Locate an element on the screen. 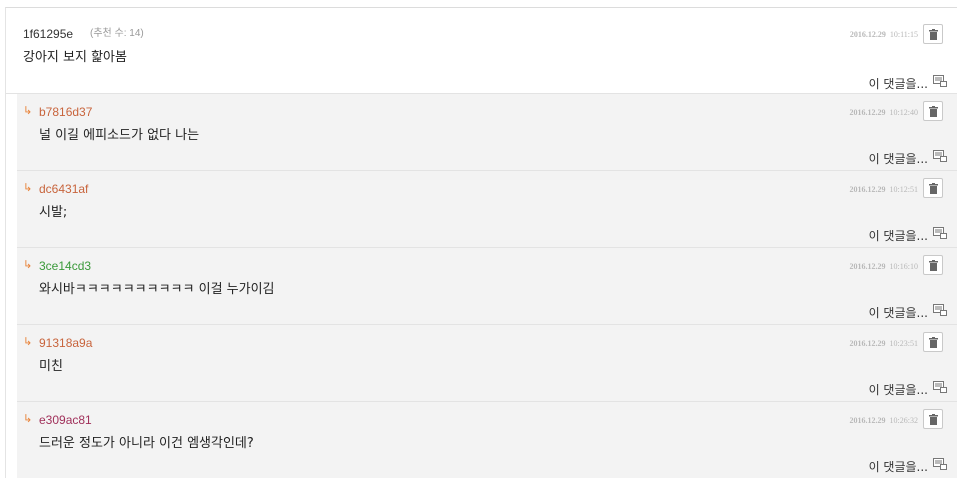 The width and height of the screenshot is (958, 478). comment-timestamp: 2016.12.29 10:23:51 is located at coordinates (884, 344).